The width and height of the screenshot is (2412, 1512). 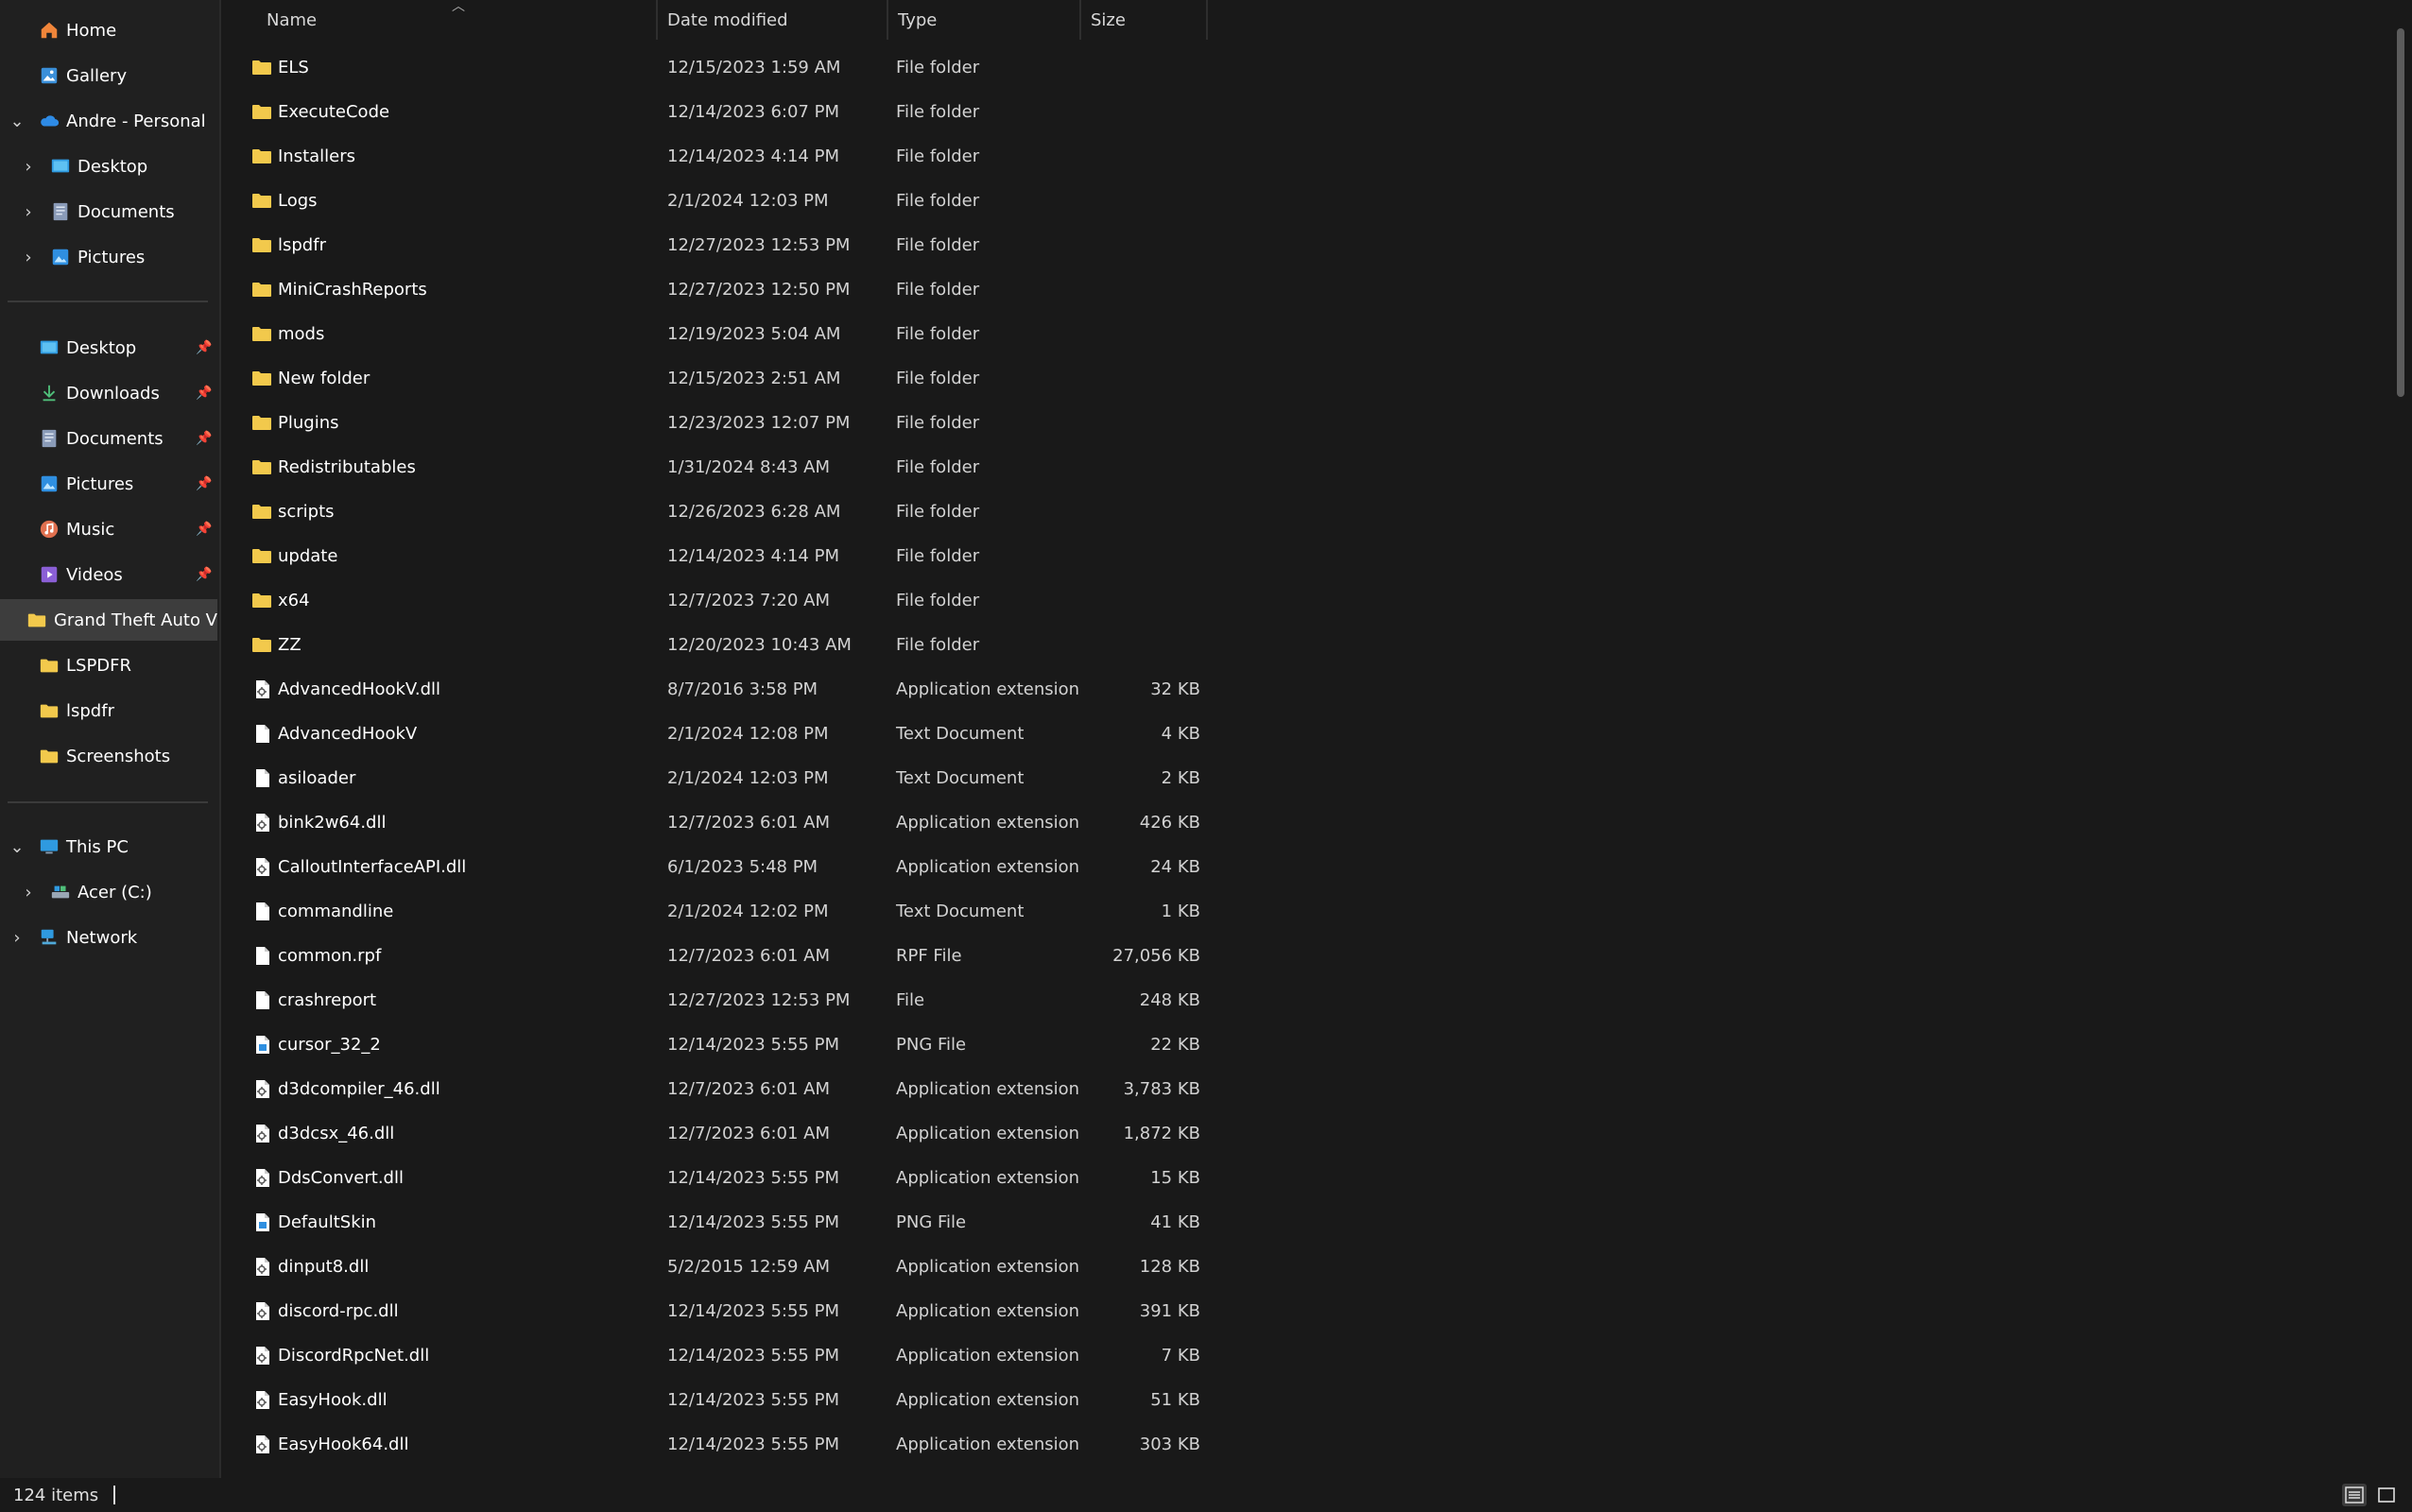 I want to click on file-row: Plugins 12/23/2023 12:07 PM File folder, so click(x=714, y=423).